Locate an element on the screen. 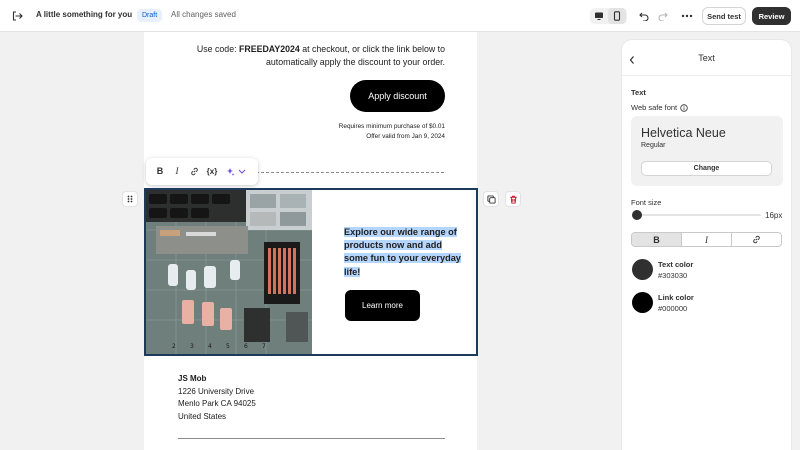 The width and height of the screenshot is (800, 450). svg-text: 7 is located at coordinates (264, 346).